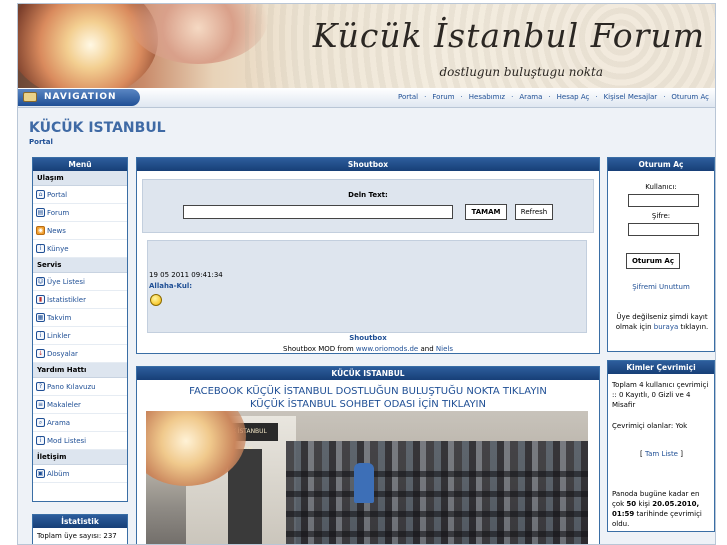 The image size is (727, 545). I want to click on menu-section-yardim: Yardım Hattı, so click(80, 370).